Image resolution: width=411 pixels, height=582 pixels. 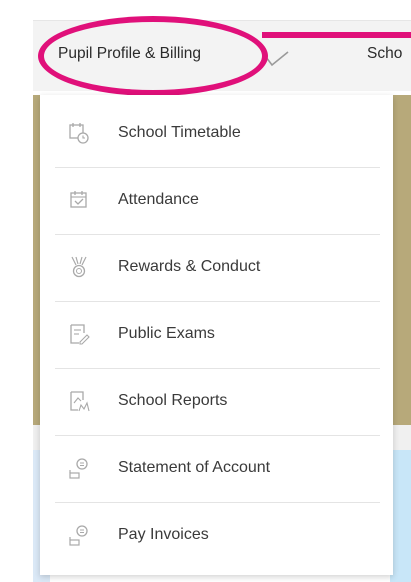 I want to click on menu-item-pay-invoices: Pay Invoices, so click(x=217, y=536).